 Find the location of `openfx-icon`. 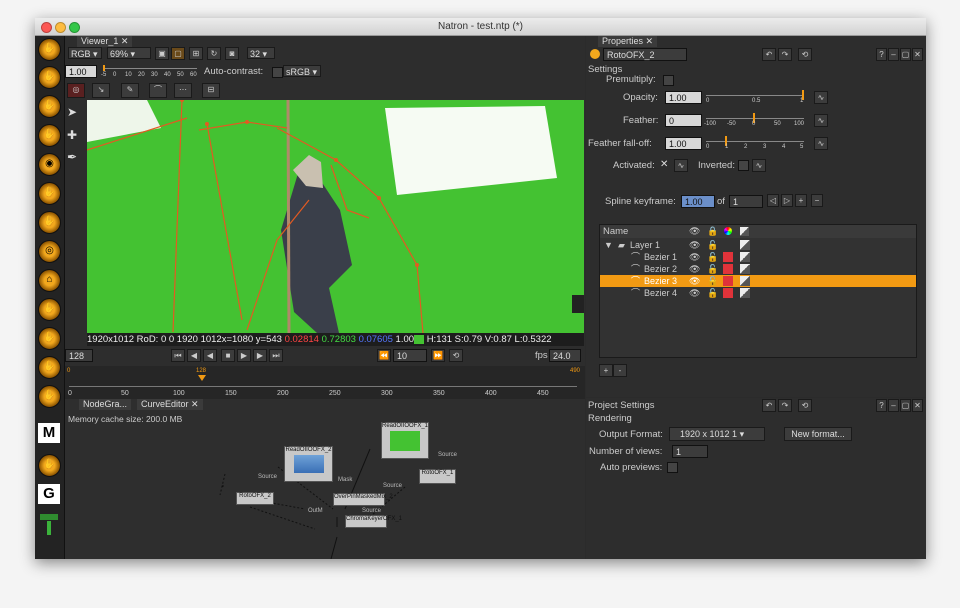

openfx-icon is located at coordinates (49, 525).